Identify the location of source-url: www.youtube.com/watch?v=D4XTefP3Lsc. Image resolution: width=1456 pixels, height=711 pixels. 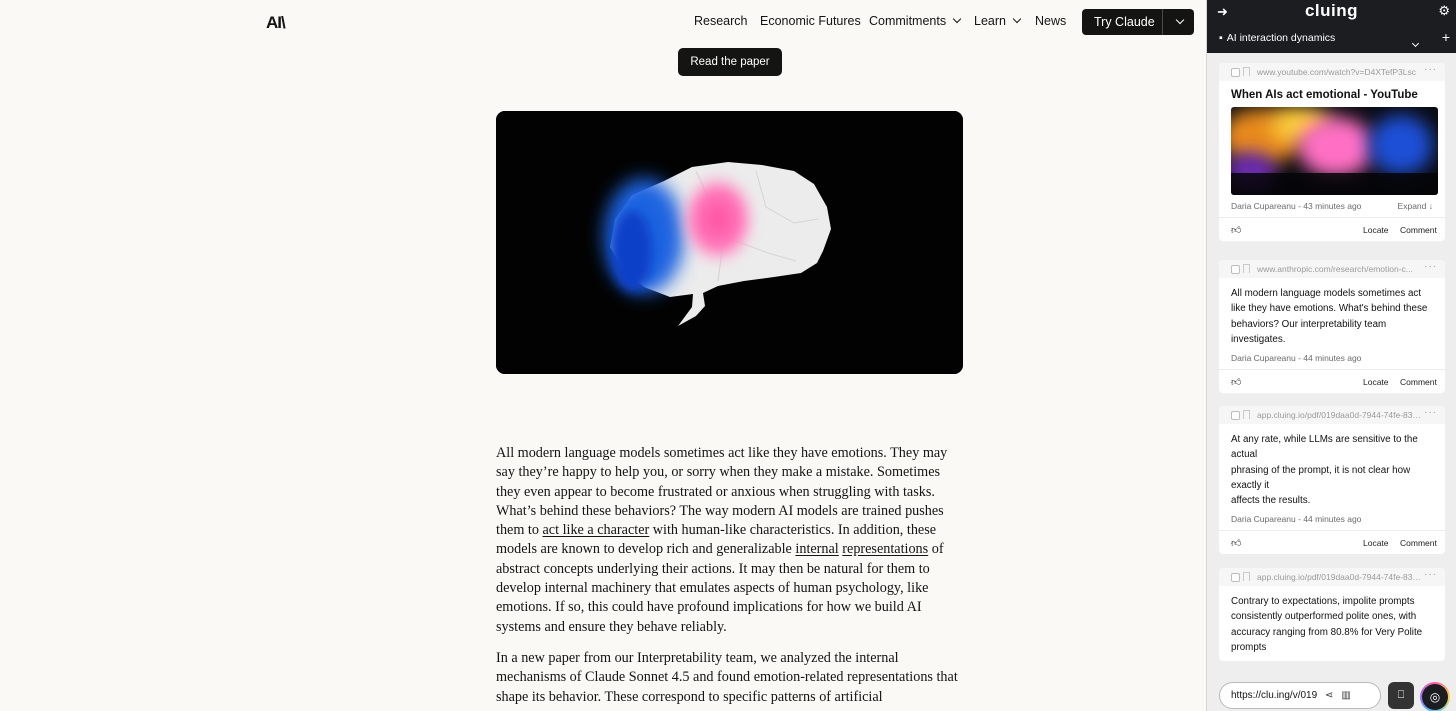
(1339, 72).